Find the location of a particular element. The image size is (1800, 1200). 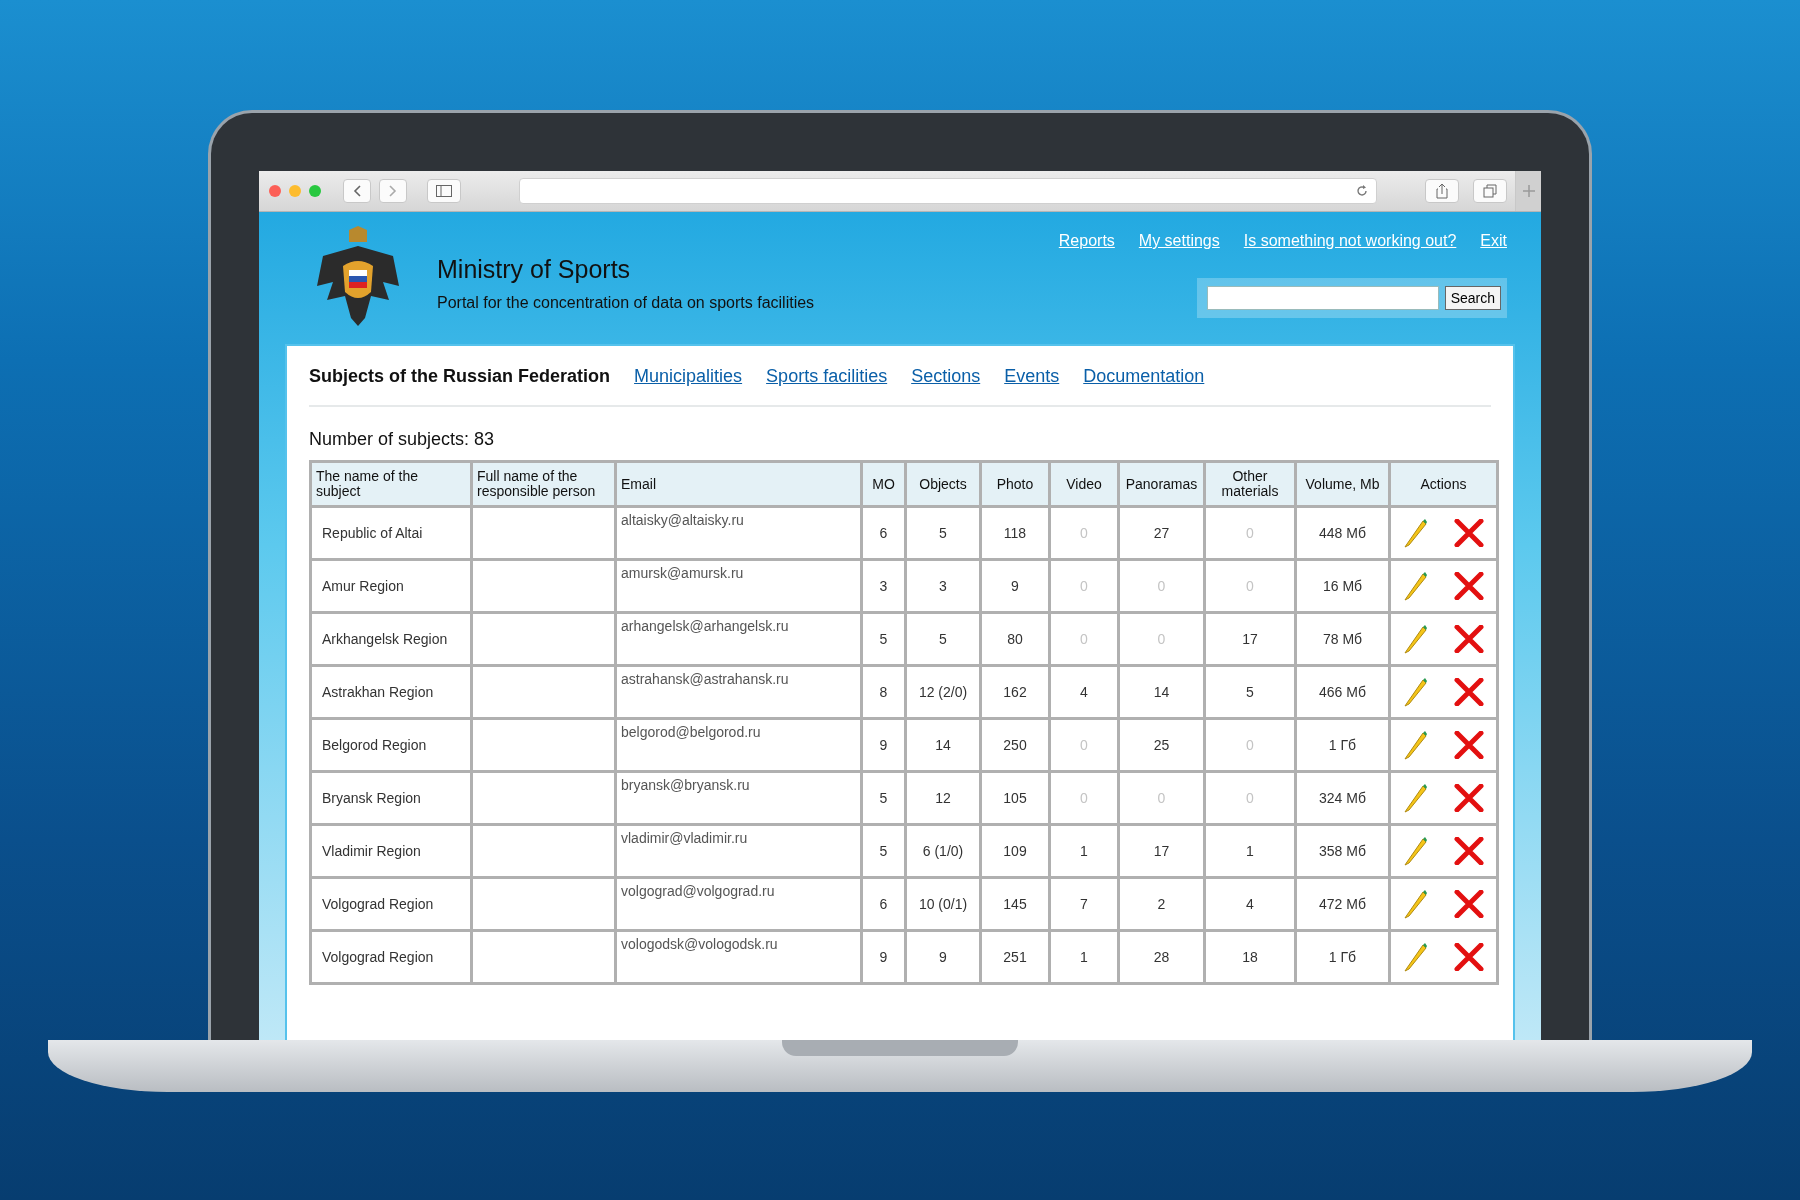

table-cell: 4 is located at coordinates (1250, 904).